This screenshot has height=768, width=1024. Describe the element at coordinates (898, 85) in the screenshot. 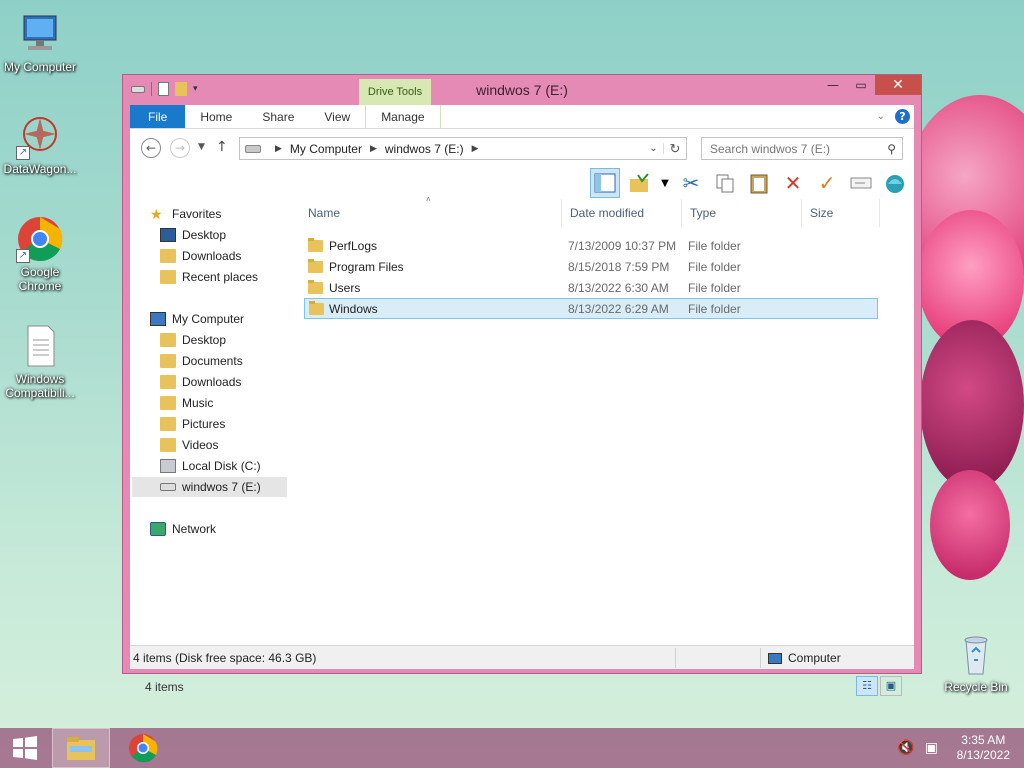

I see `close-button: ✕` at that location.